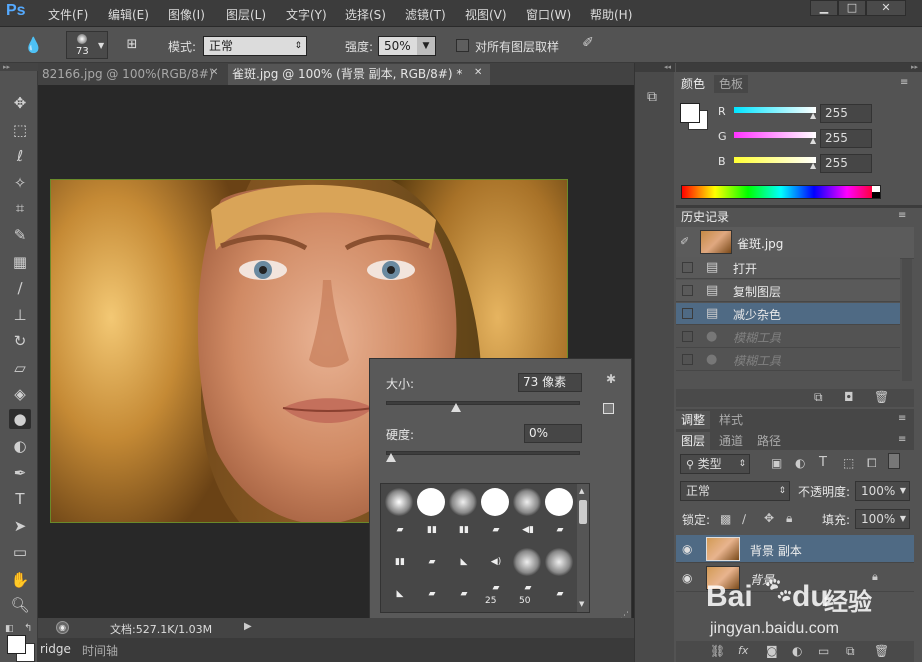  Describe the element at coordinates (20, 288) in the screenshot. I see `brush-tool-icon: ∕` at that location.